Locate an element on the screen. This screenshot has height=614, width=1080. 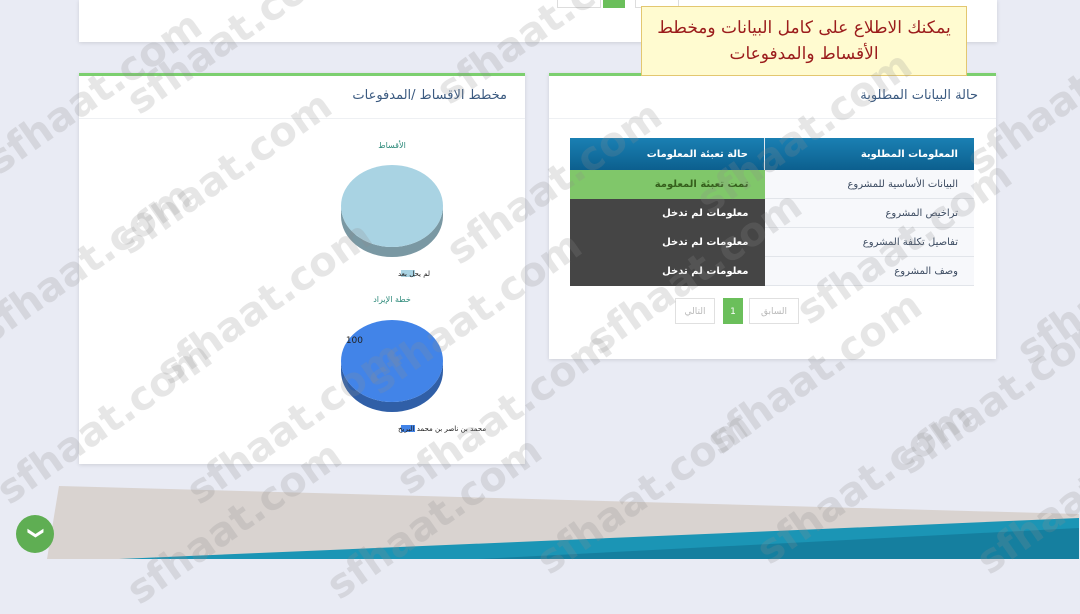
scroll-to-top-button: ❯ is located at coordinates (36, 534).